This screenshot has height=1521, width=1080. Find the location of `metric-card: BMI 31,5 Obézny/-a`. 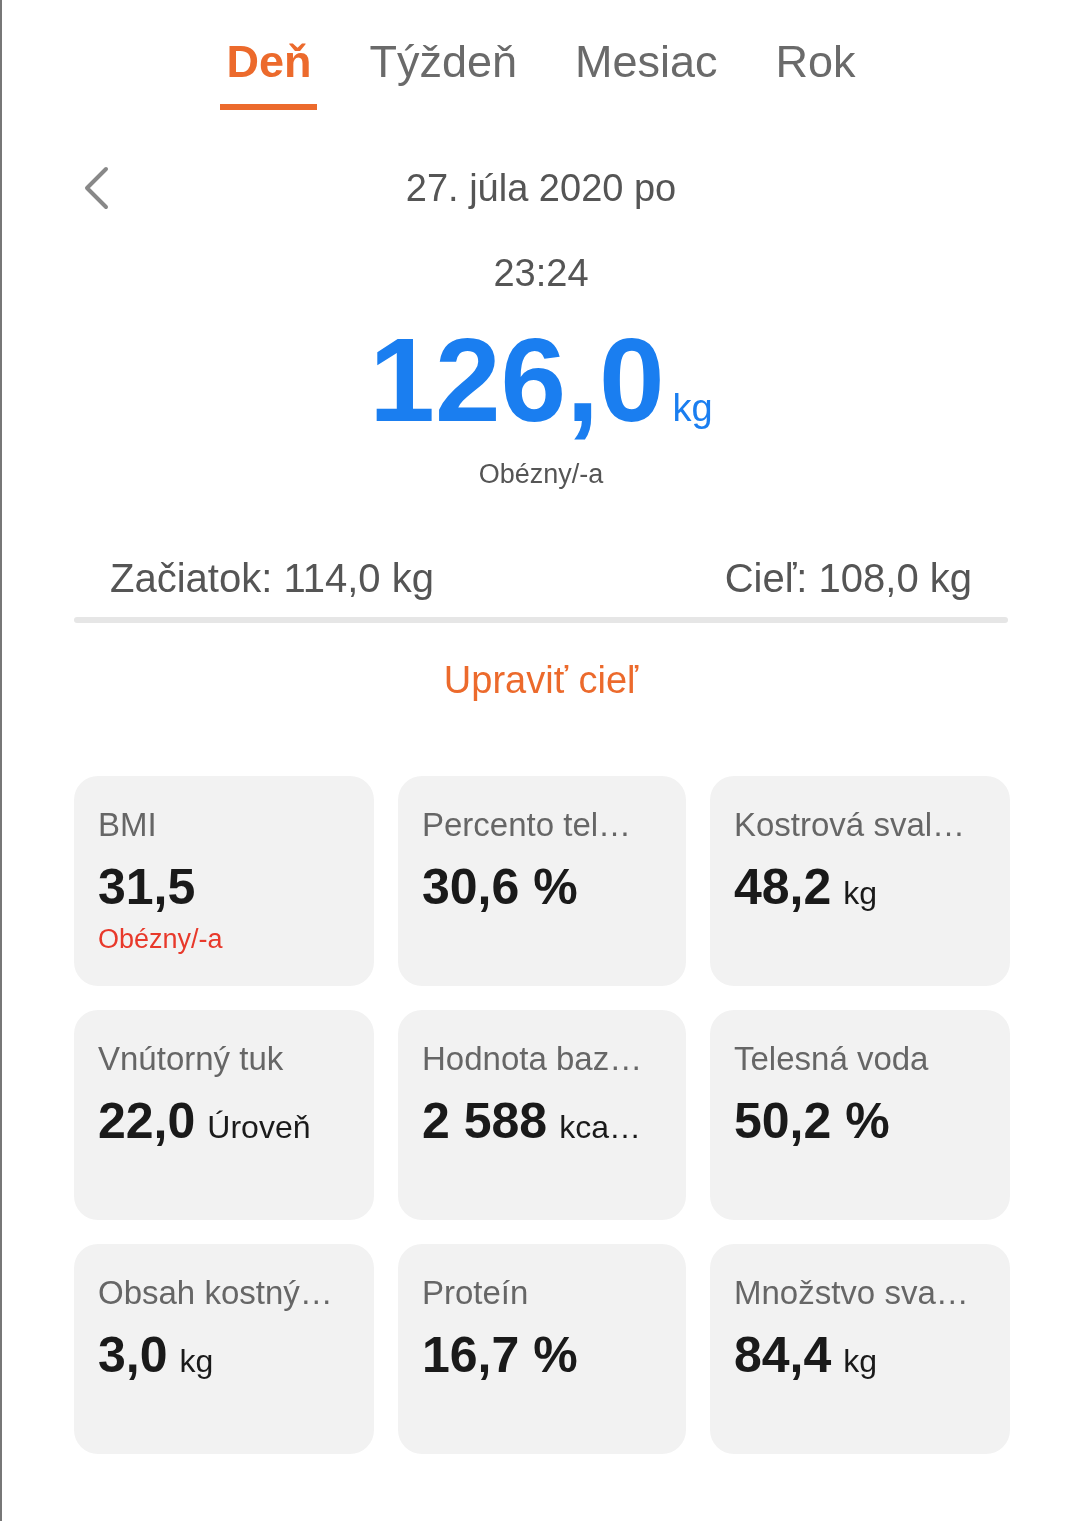

metric-card: BMI 31,5 Obézny/-a is located at coordinates (224, 881).